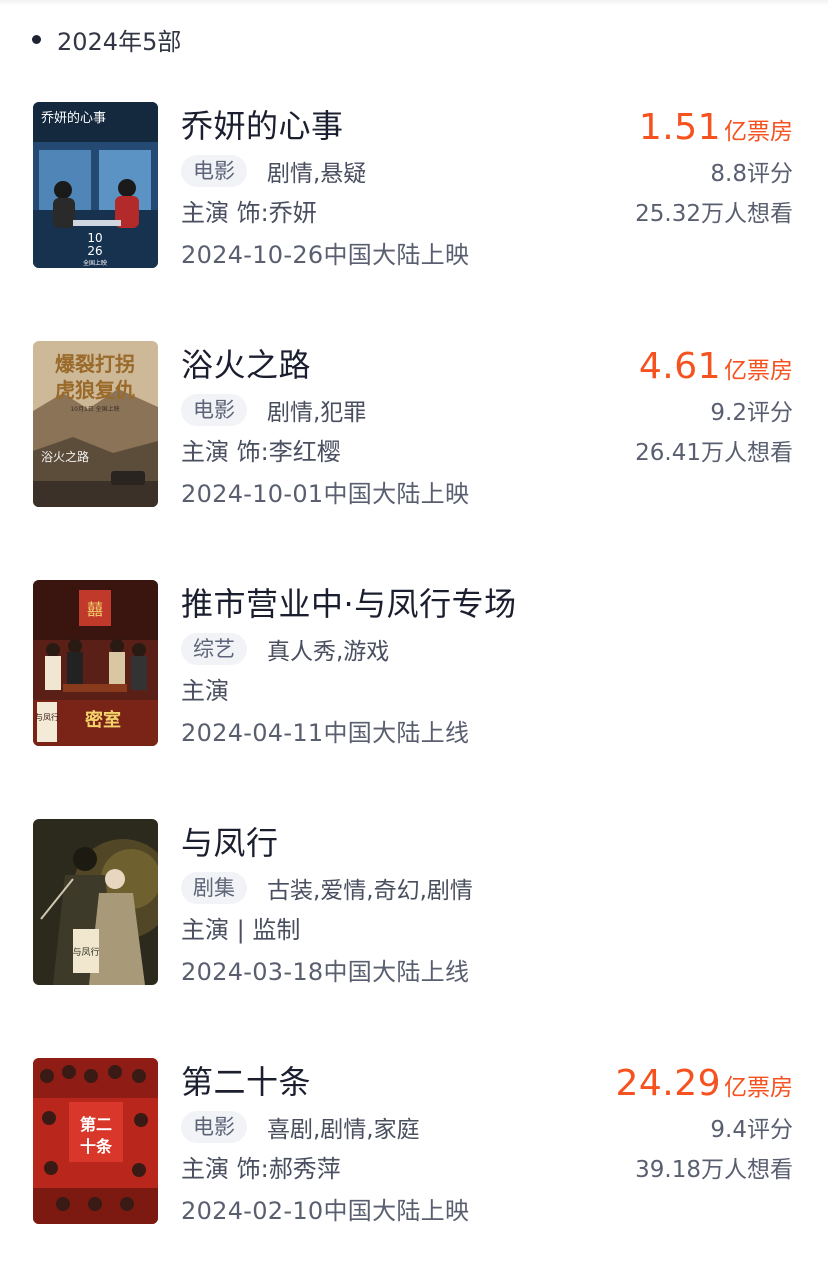 Image resolution: width=828 pixels, height=1272 pixels. What do you see at coordinates (214, 649) in the screenshot?
I see `type-tag: 综艺` at bounding box center [214, 649].